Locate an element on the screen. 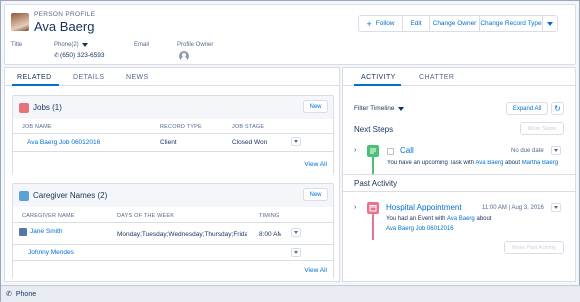  tab-news: NEWS is located at coordinates (137, 77).